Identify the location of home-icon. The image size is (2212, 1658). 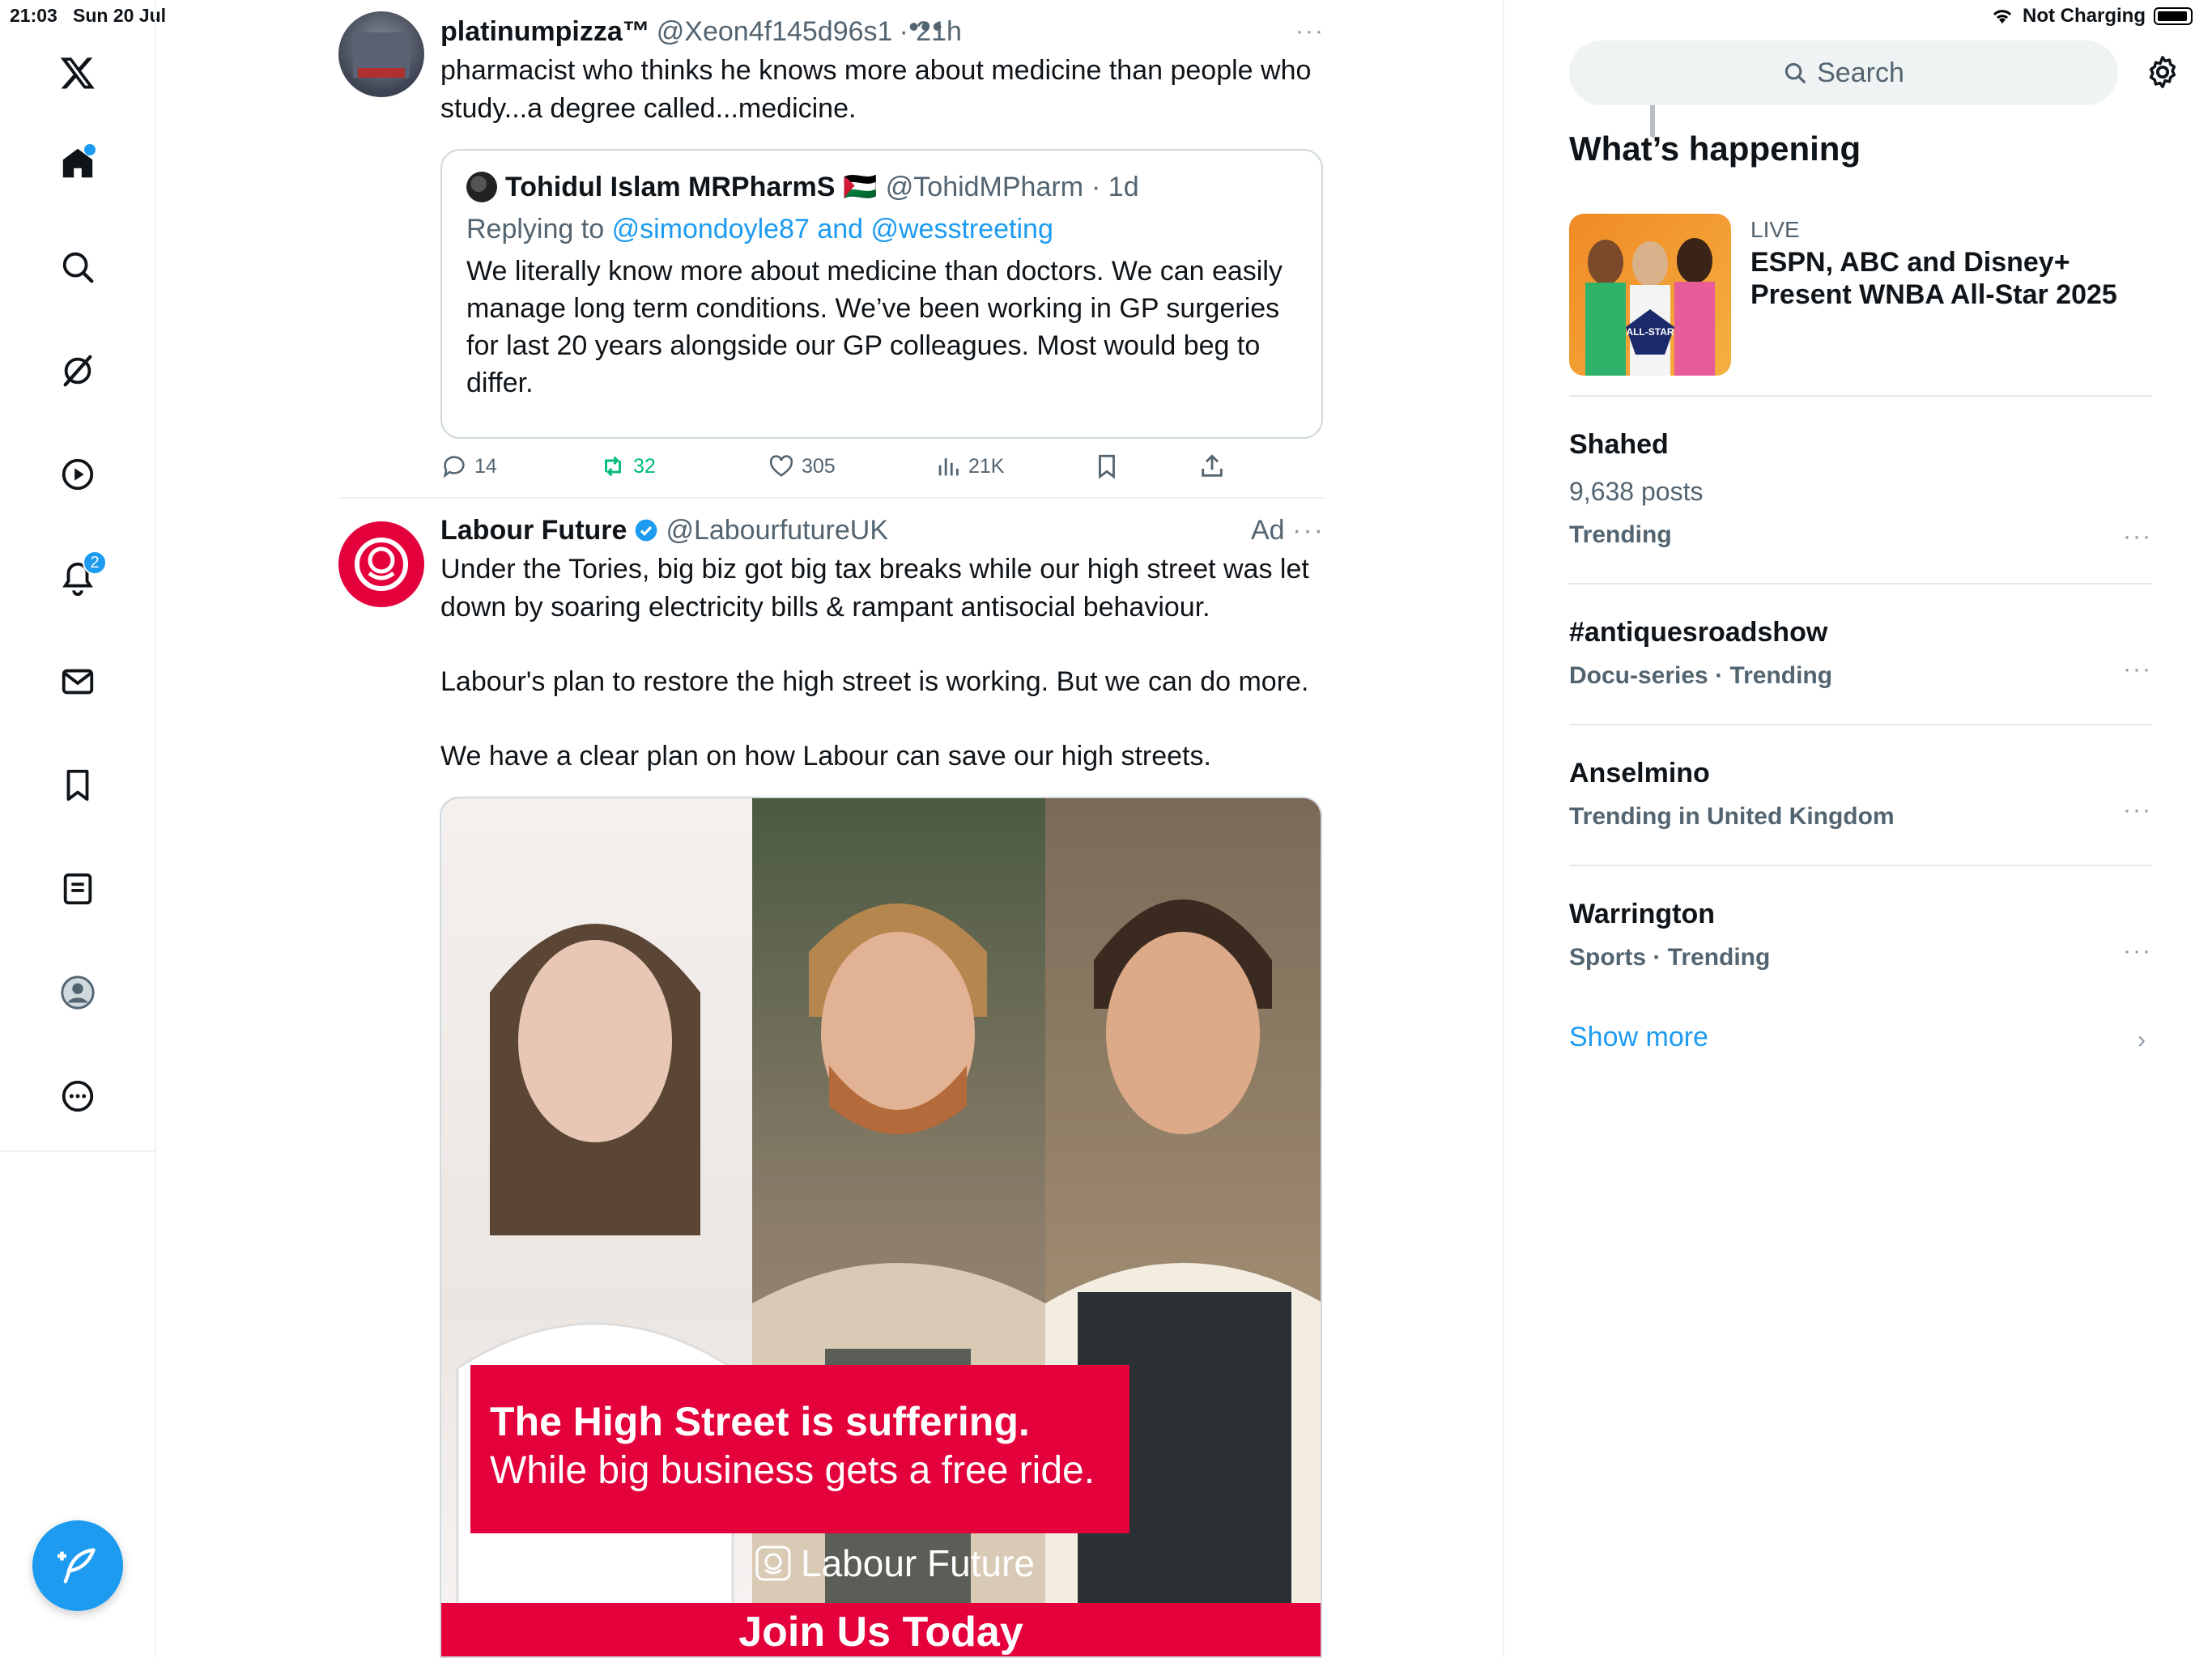
(77, 163).